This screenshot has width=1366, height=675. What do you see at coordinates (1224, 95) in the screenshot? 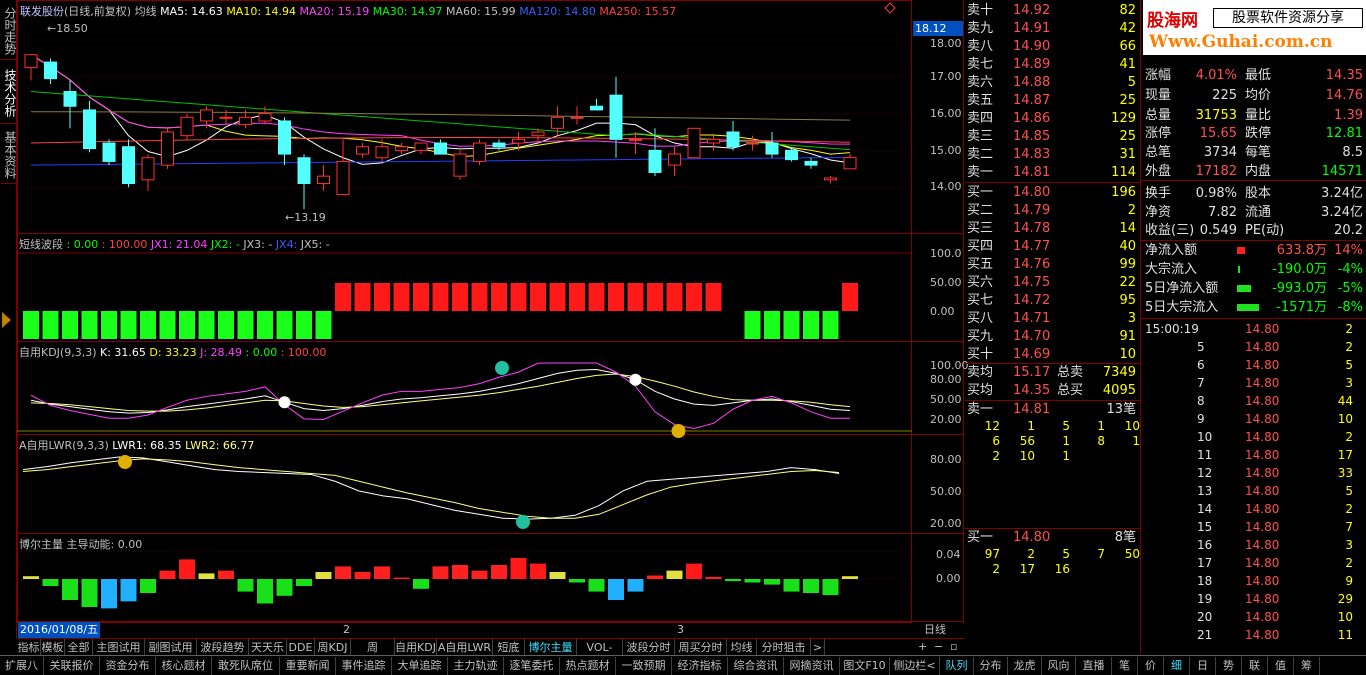
I see `info-value: 225` at bounding box center [1224, 95].